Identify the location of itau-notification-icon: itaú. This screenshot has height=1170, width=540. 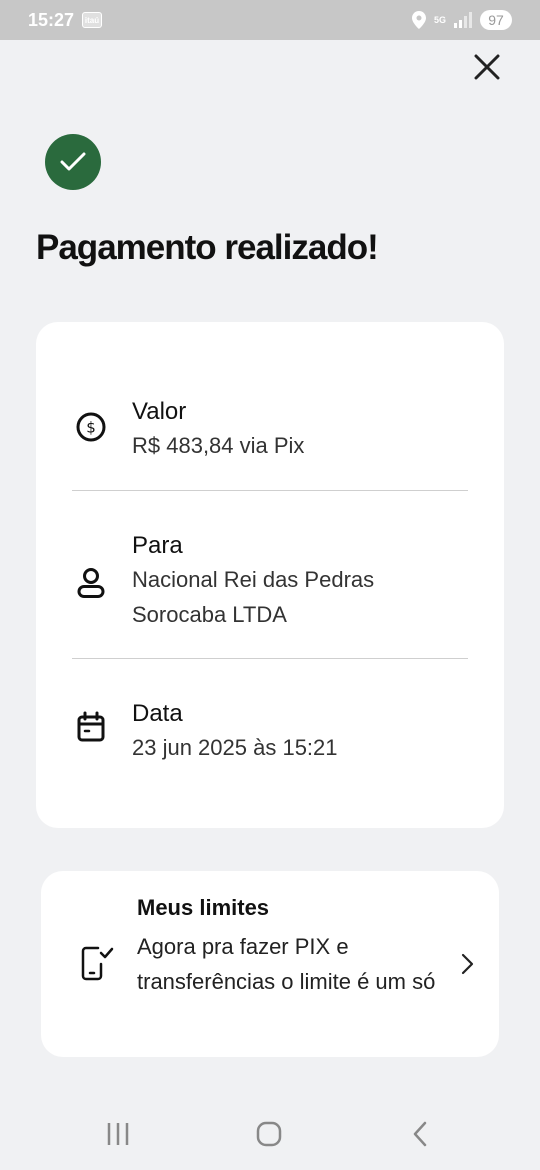
(92, 20).